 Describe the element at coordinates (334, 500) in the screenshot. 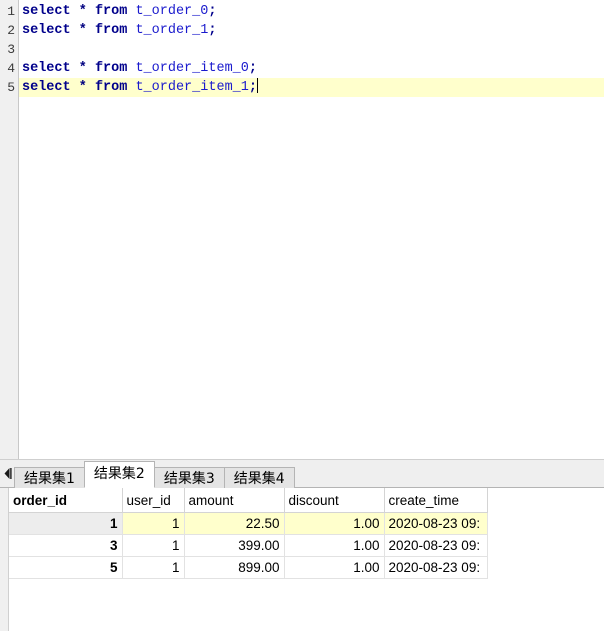

I see `column-header-discount: discount` at that location.